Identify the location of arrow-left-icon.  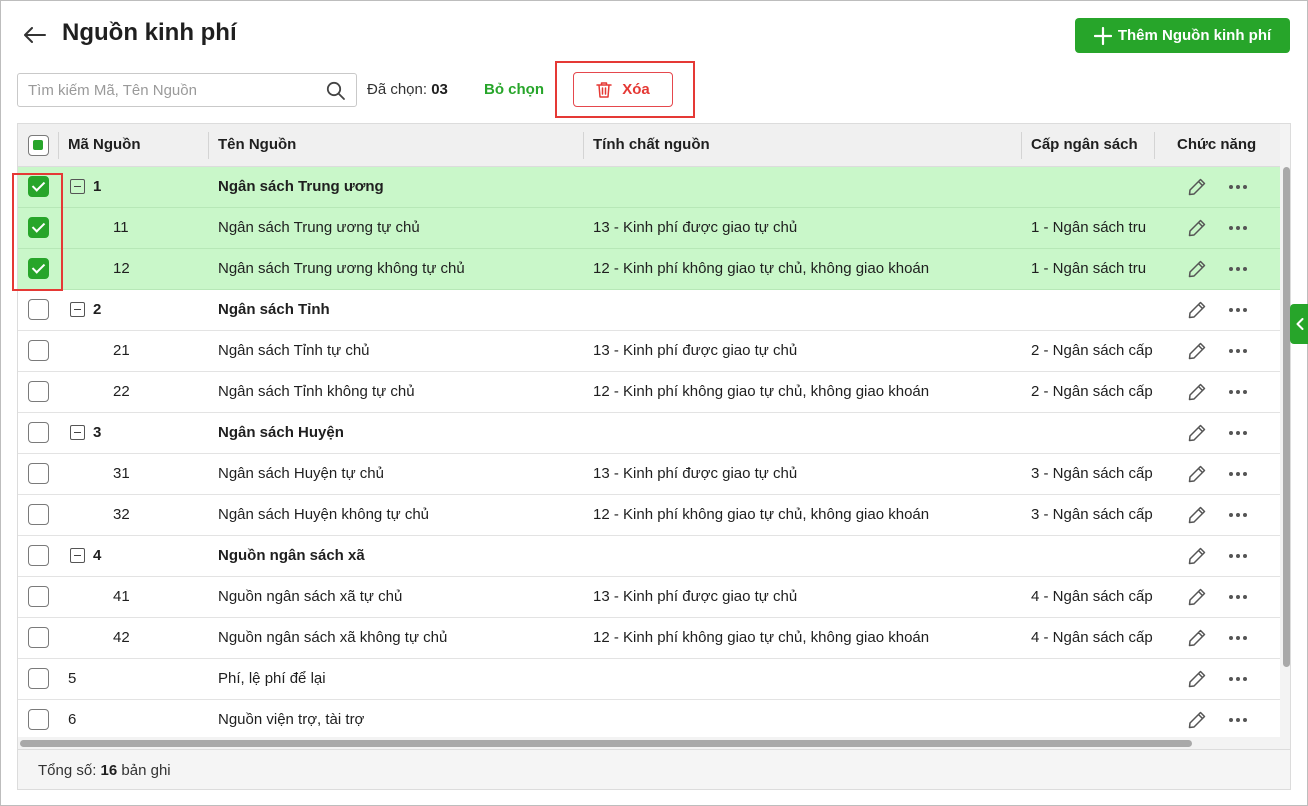
(35, 35).